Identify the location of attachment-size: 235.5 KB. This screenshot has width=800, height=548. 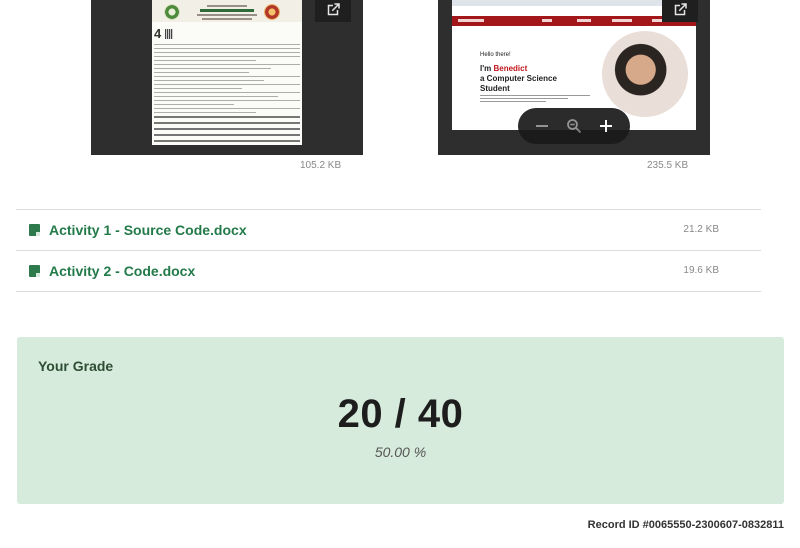
(668, 165).